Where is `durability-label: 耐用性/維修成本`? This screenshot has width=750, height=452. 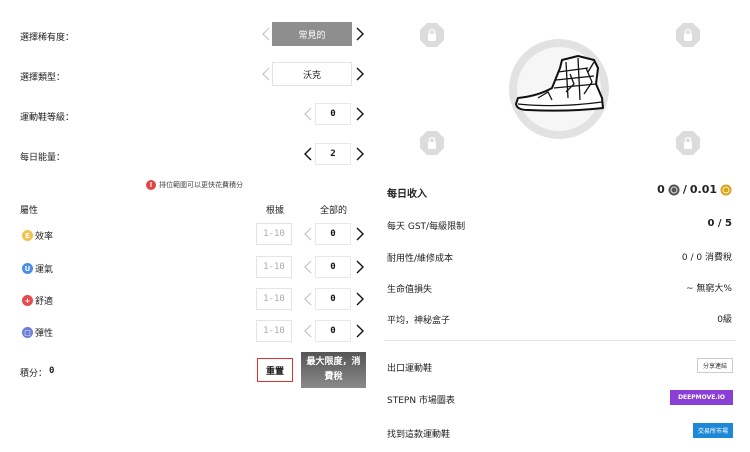 durability-label: 耐用性/維修成本 is located at coordinates (420, 259).